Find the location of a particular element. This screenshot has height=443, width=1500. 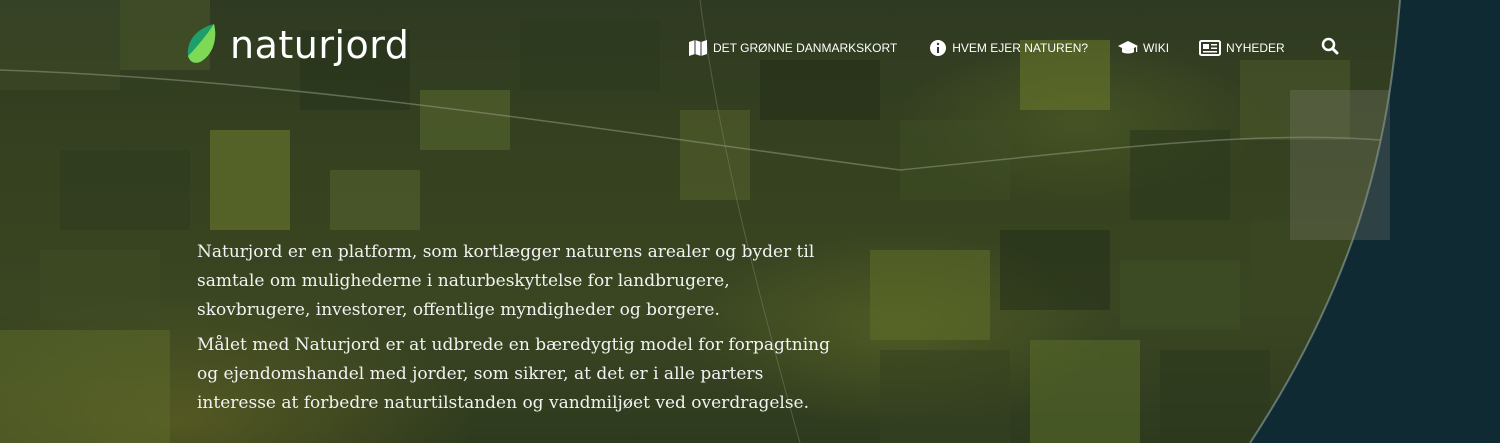

newspaper-icon is located at coordinates (1210, 47).